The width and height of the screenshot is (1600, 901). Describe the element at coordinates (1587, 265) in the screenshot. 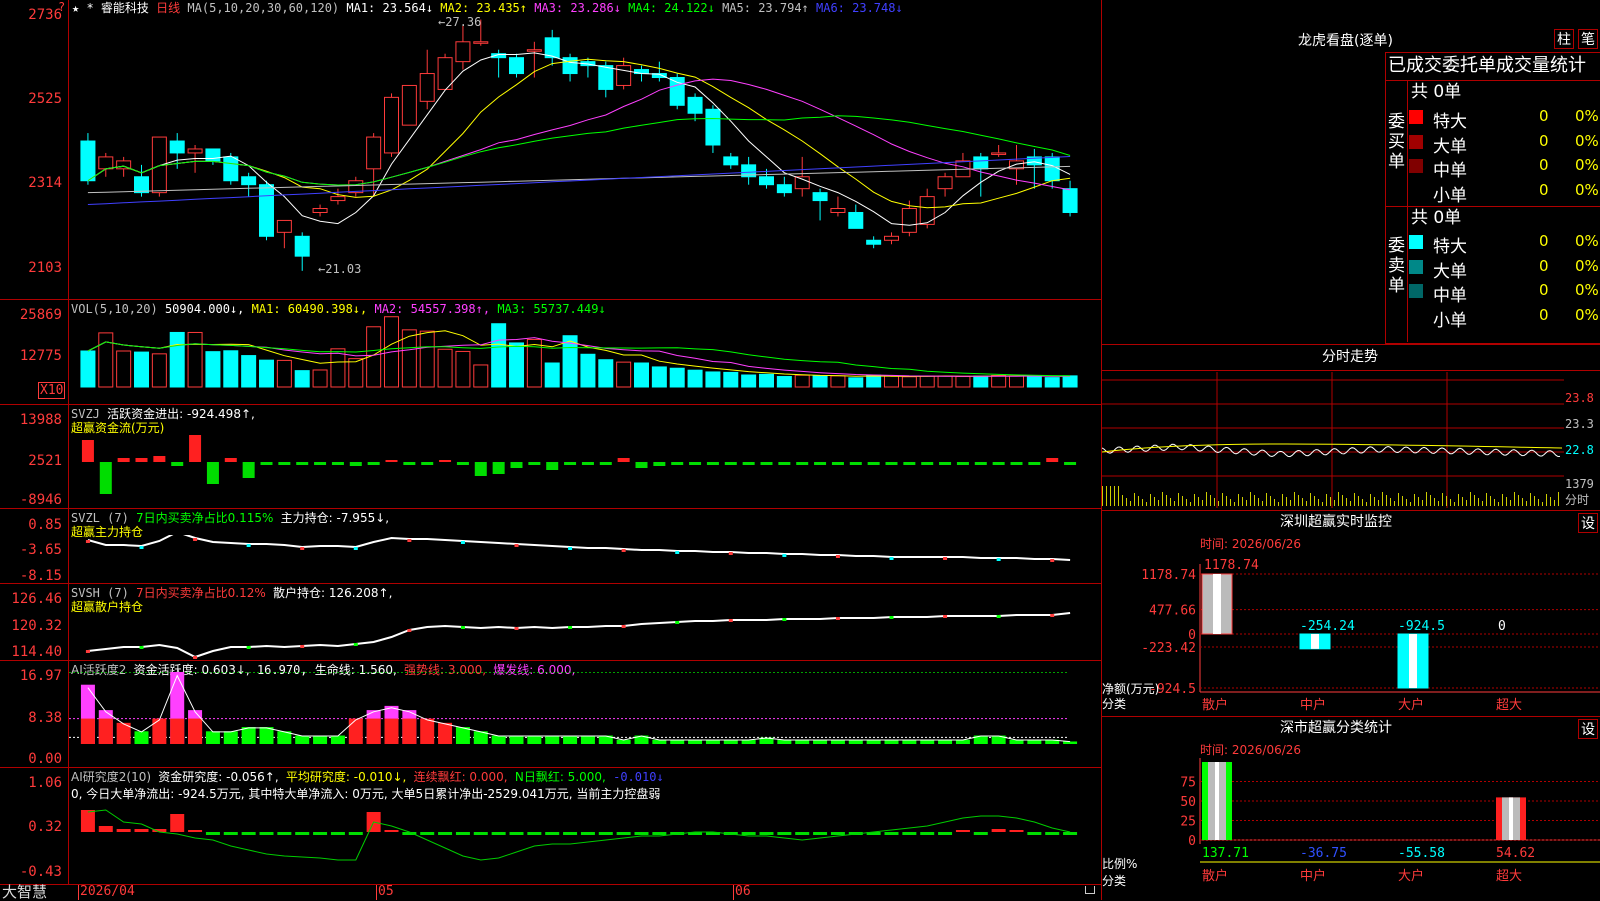

I see `sell-order-pct: 0%` at that location.